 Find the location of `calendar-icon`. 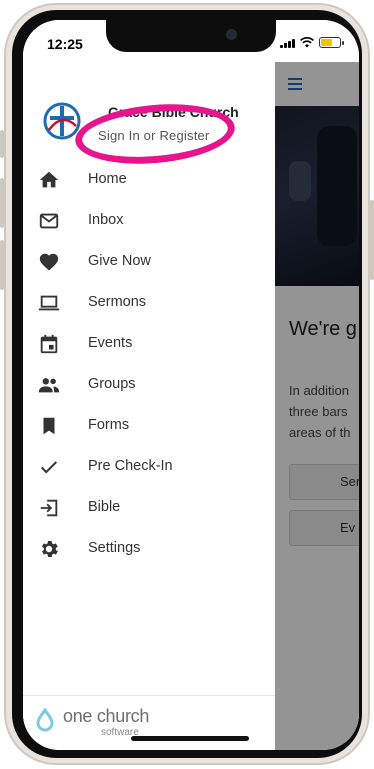

calendar-icon is located at coordinates (49, 344).